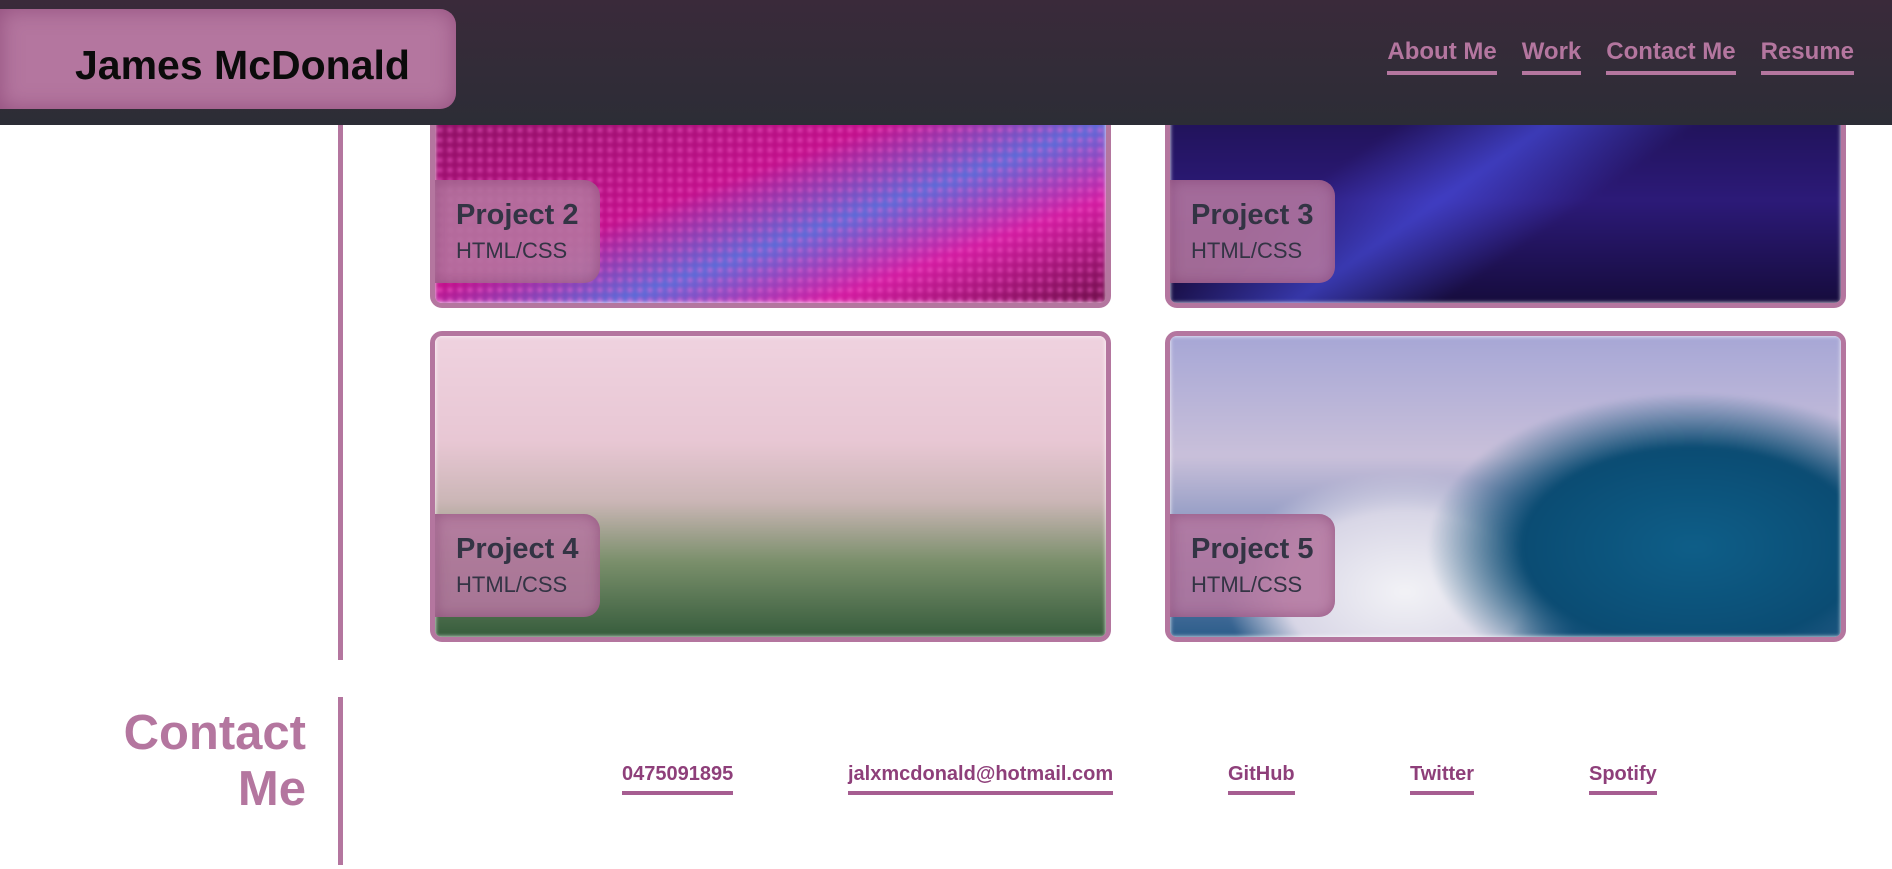  What do you see at coordinates (340, 392) in the screenshot?
I see `work-section-divider` at bounding box center [340, 392].